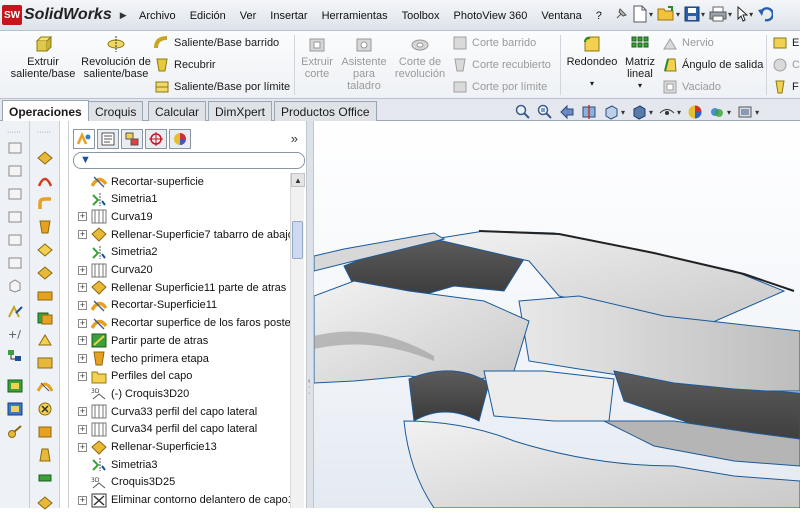  What do you see at coordinates (208, 16) in the screenshot?
I see `menu-edicion: Edición` at bounding box center [208, 16].